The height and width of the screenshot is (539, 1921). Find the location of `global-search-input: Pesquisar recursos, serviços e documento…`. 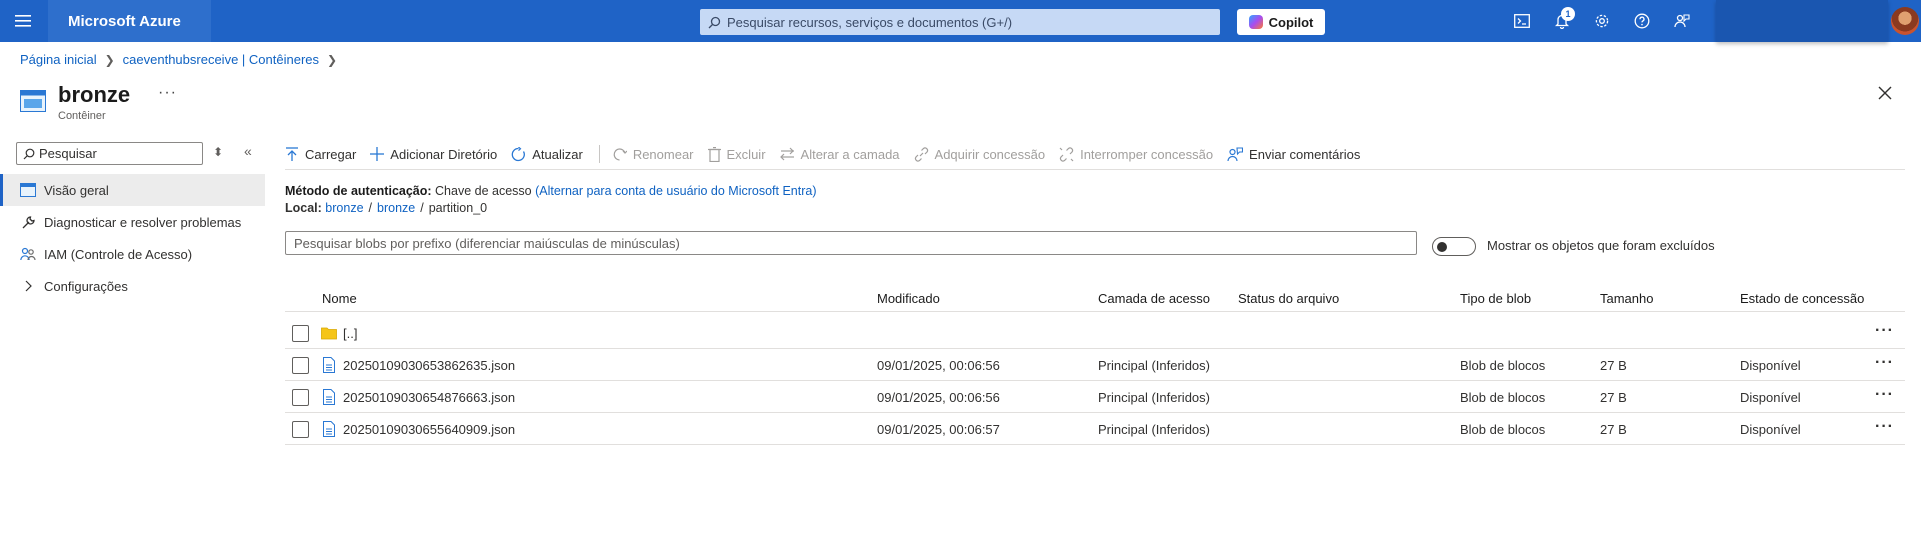

global-search-input: Pesquisar recursos, serviços e documento… is located at coordinates (960, 22).